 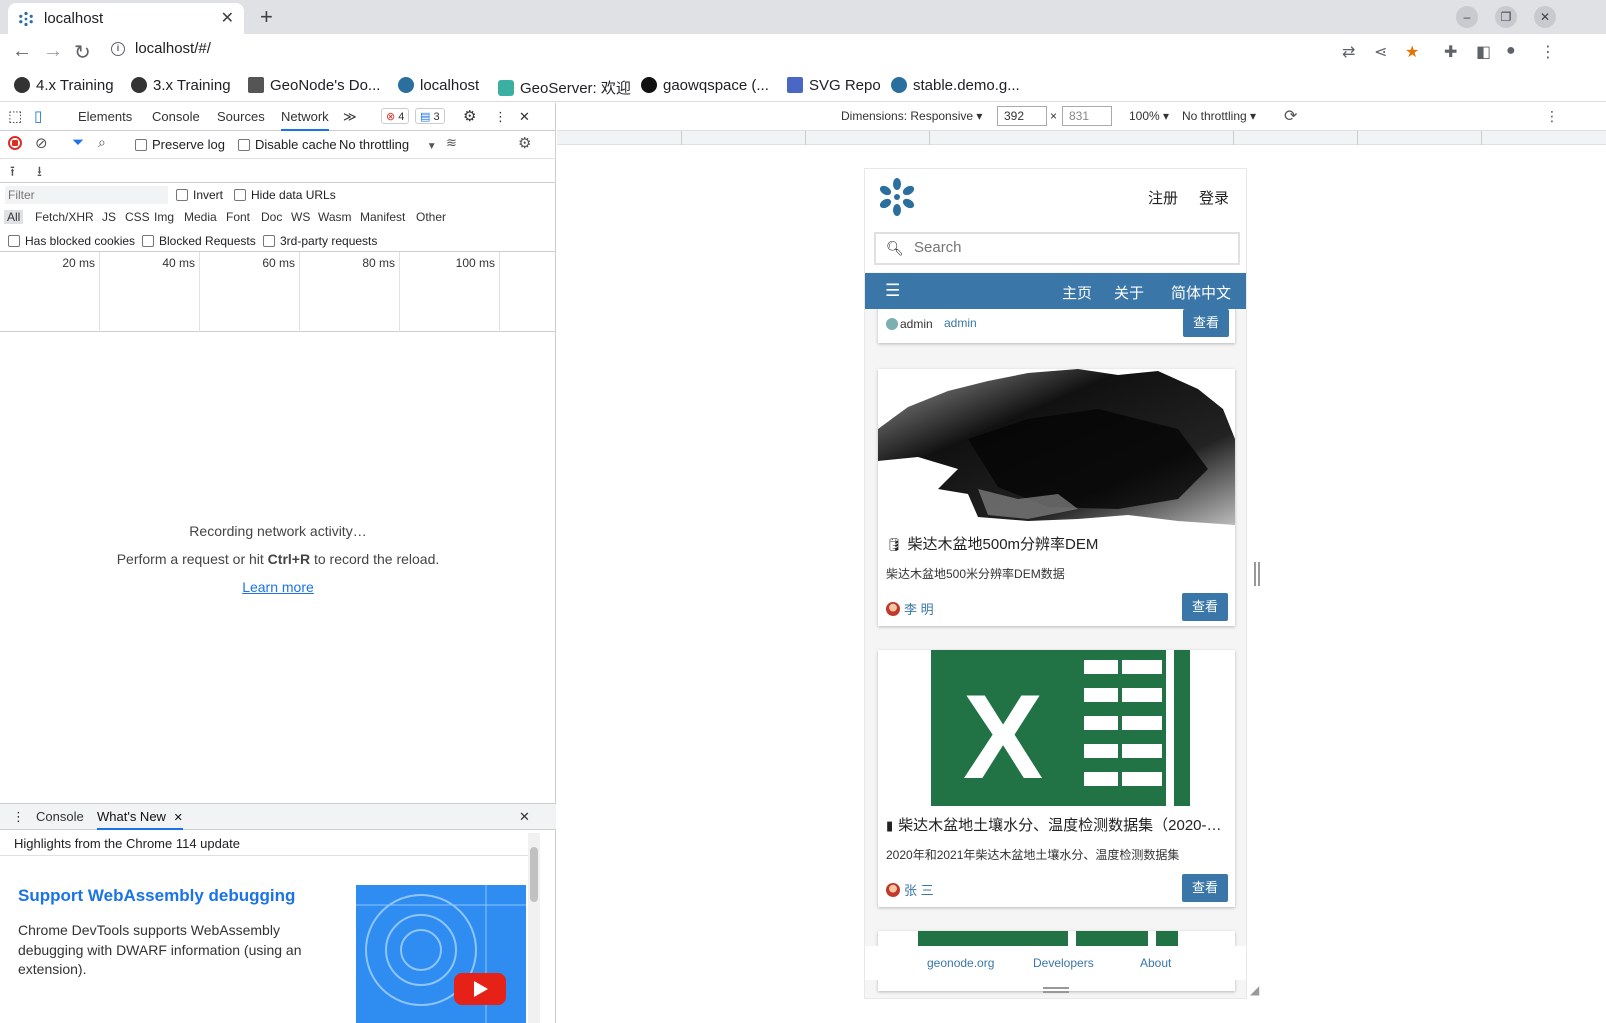 What do you see at coordinates (266, 17) in the screenshot?
I see `new-tab-icon: +` at bounding box center [266, 17].